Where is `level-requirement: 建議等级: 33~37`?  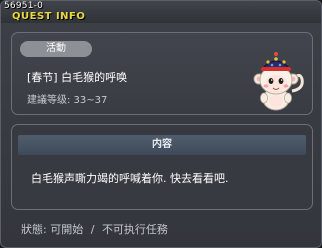 level-requirement: 建議等级: 33~37 is located at coordinates (67, 100).